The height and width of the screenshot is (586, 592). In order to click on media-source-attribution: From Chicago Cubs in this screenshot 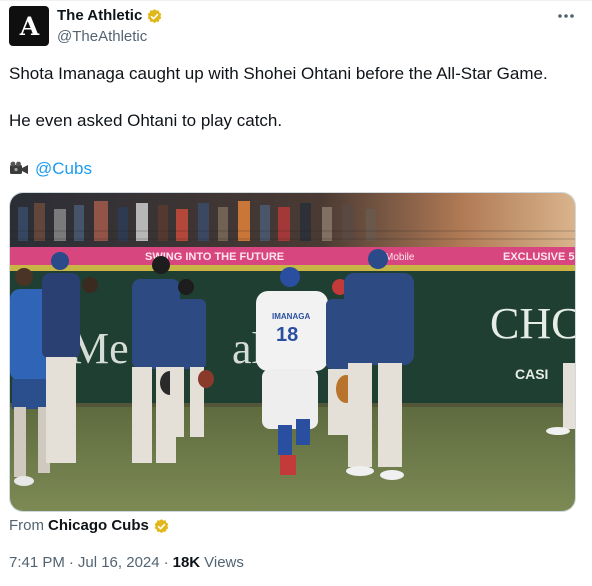, I will do `click(89, 526)`.